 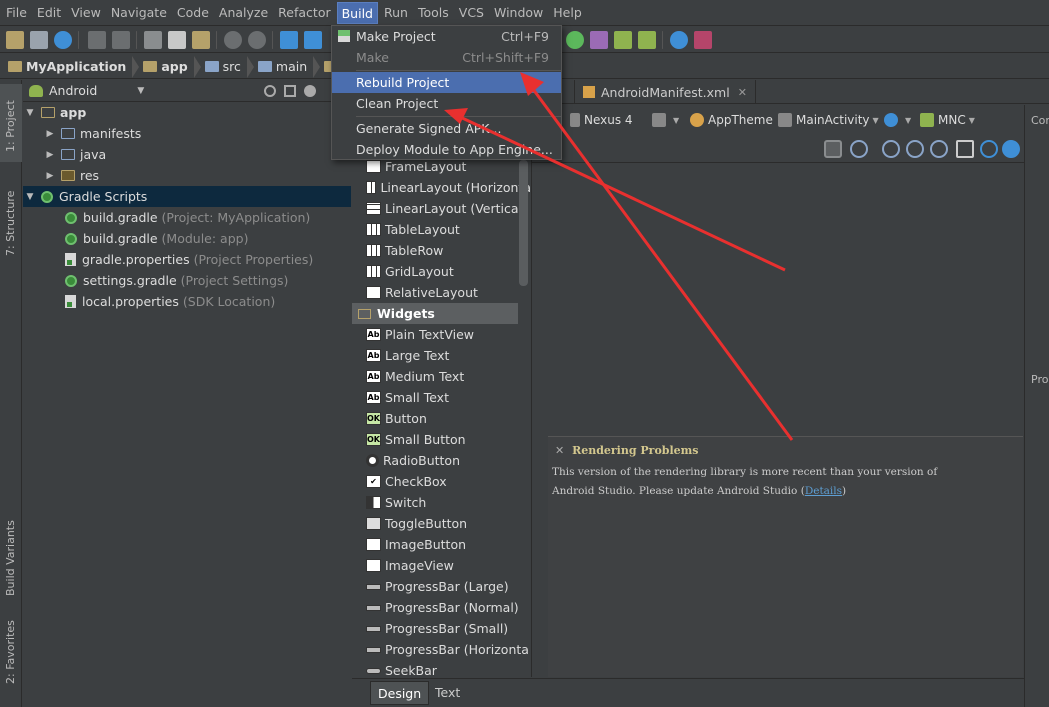 What do you see at coordinates (400, 693) in the screenshot?
I see `tab-design: Design` at bounding box center [400, 693].